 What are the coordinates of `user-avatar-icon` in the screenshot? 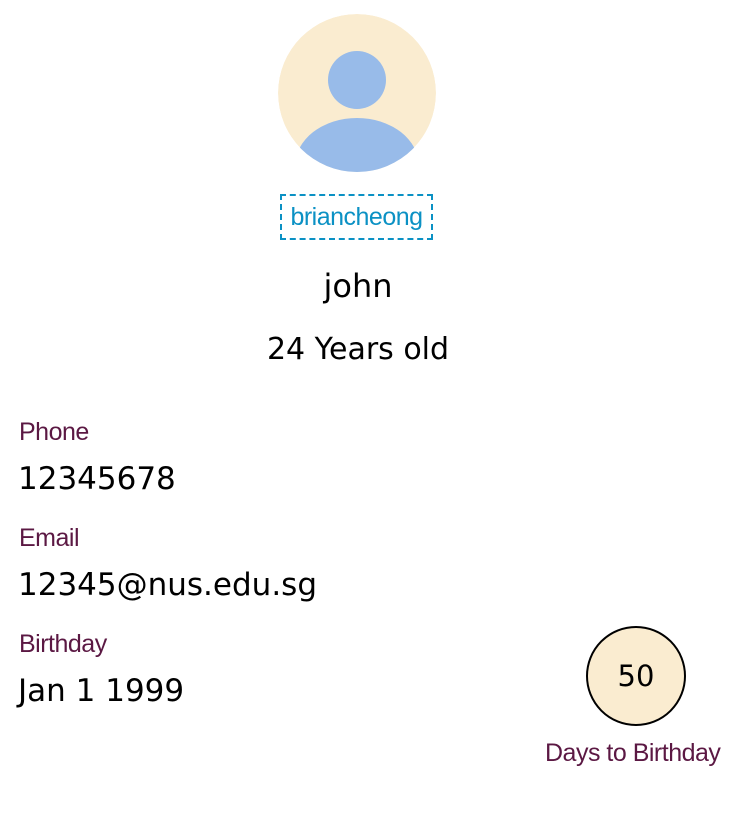 It's located at (357, 93).